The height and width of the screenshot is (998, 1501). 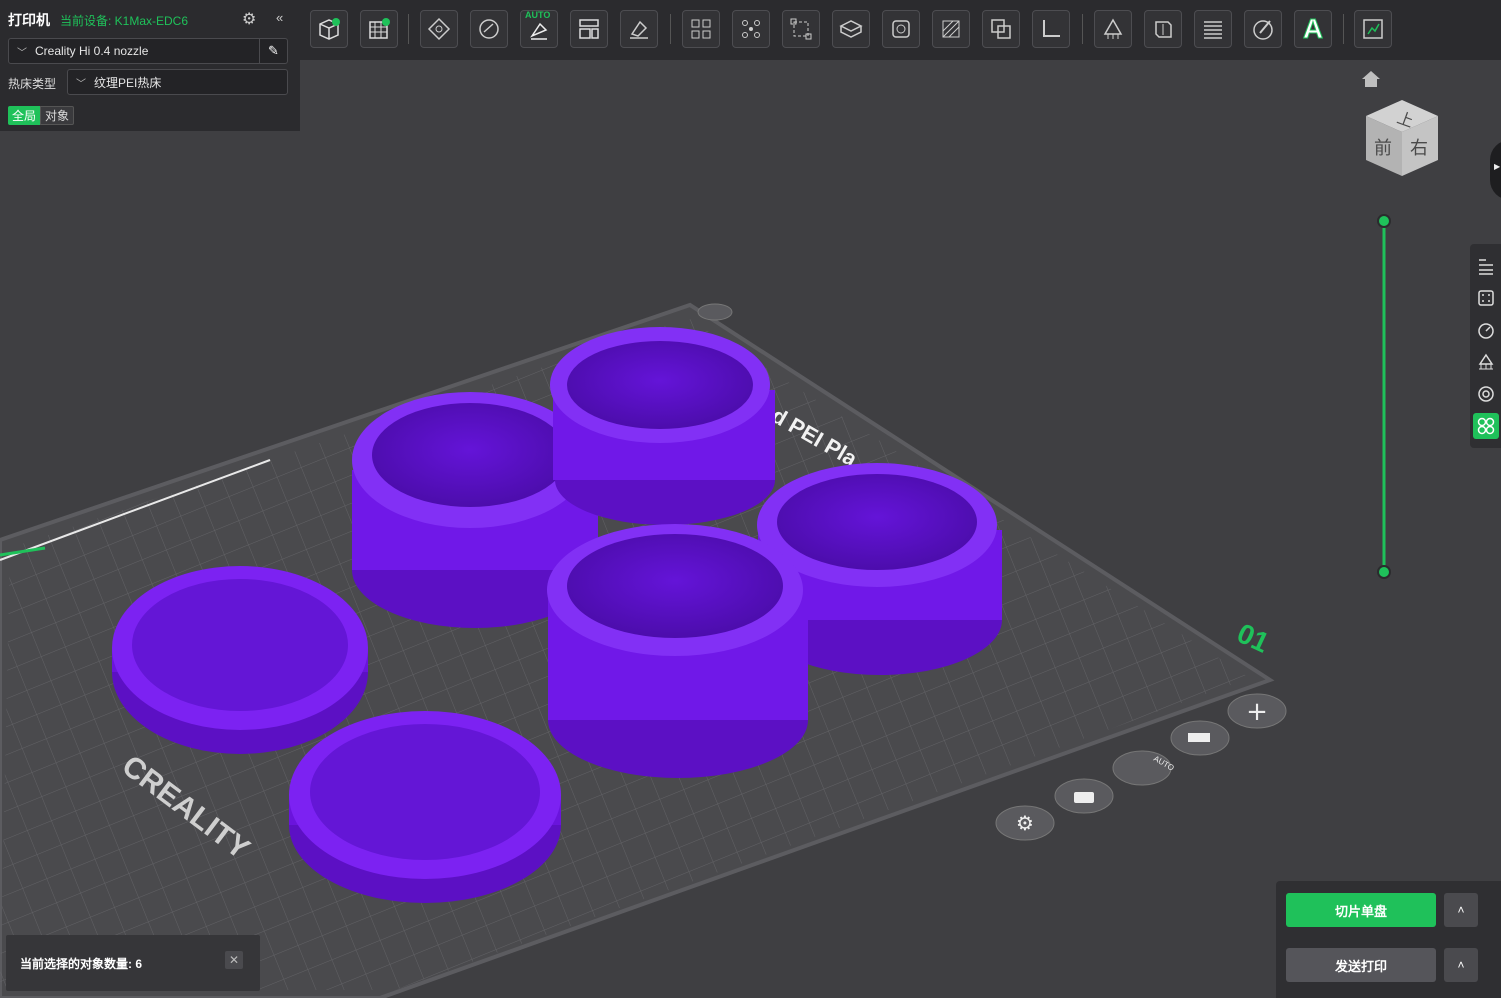 I want to click on seam-paint-button, so click(x=1163, y=29).